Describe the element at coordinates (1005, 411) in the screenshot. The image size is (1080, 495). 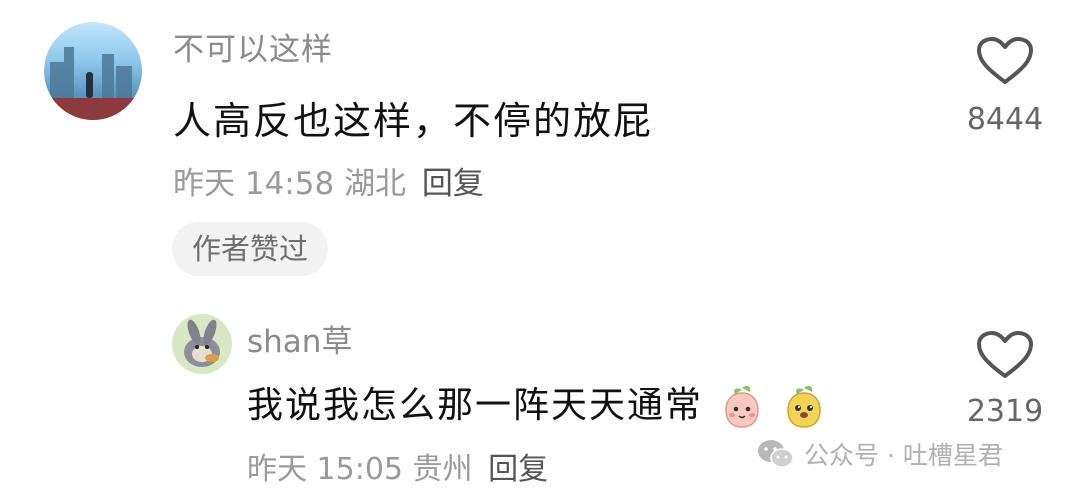
I see `like-count: 2319` at that location.